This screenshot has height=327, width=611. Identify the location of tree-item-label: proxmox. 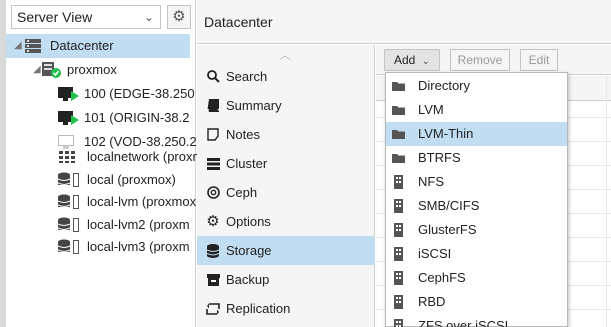
(92, 69).